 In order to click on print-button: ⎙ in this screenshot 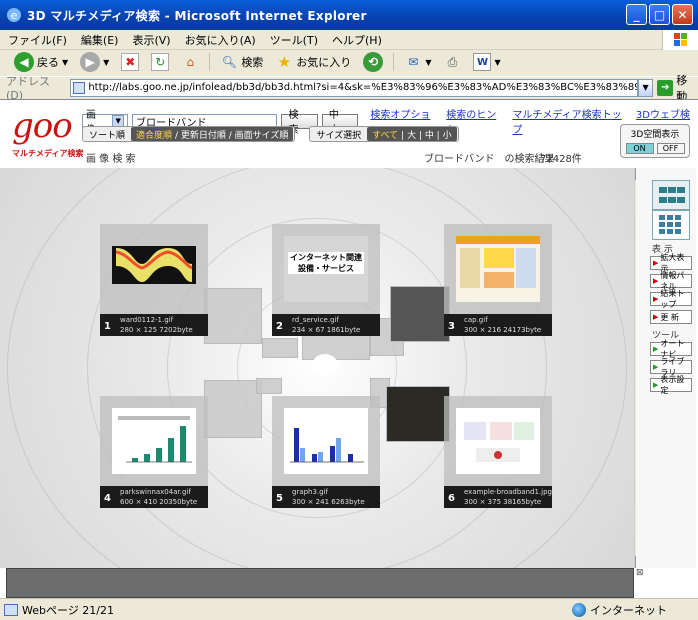, I will do `click(452, 62)`.